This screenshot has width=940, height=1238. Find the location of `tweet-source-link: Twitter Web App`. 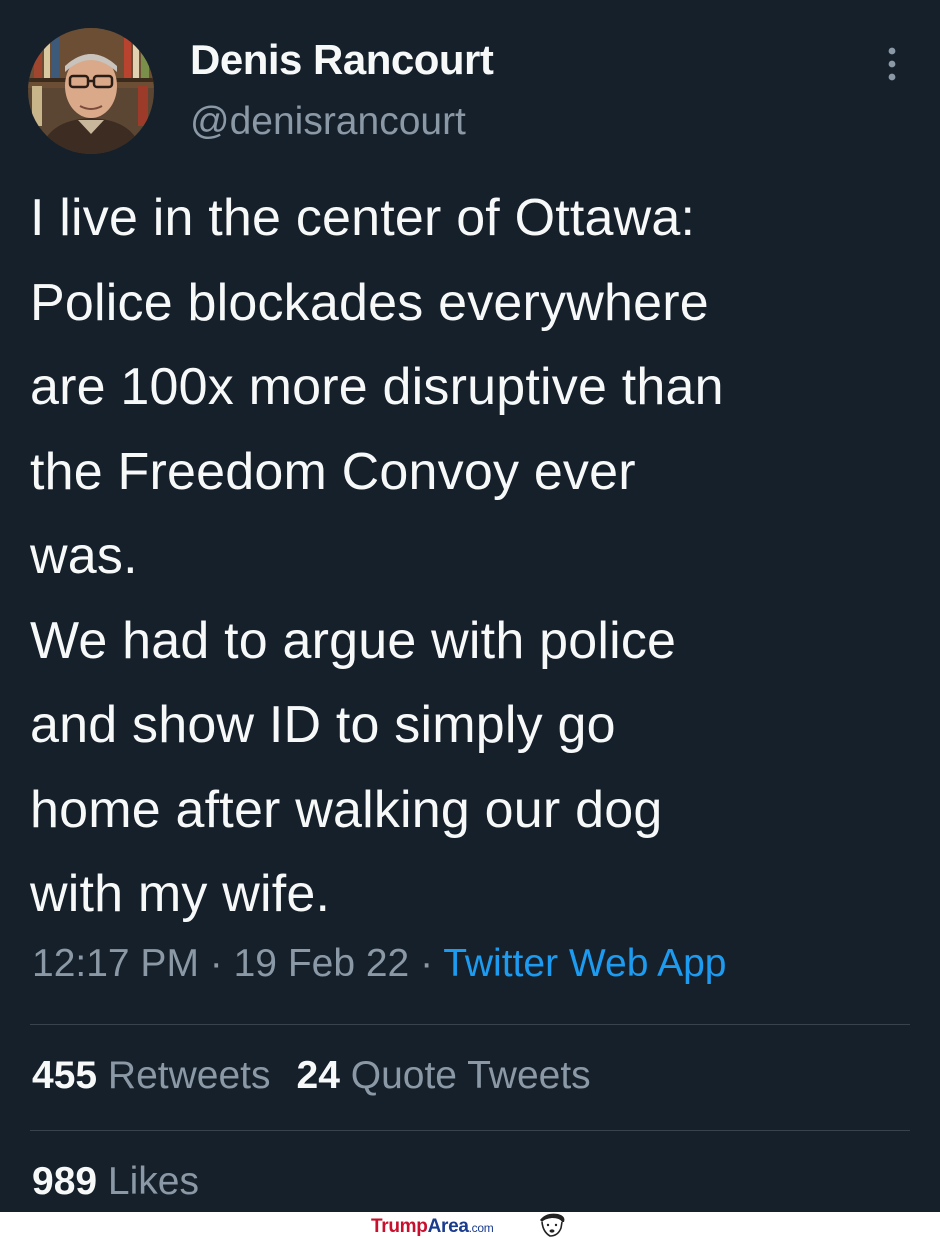

tweet-source-link: Twitter Web App is located at coordinates (584, 963).